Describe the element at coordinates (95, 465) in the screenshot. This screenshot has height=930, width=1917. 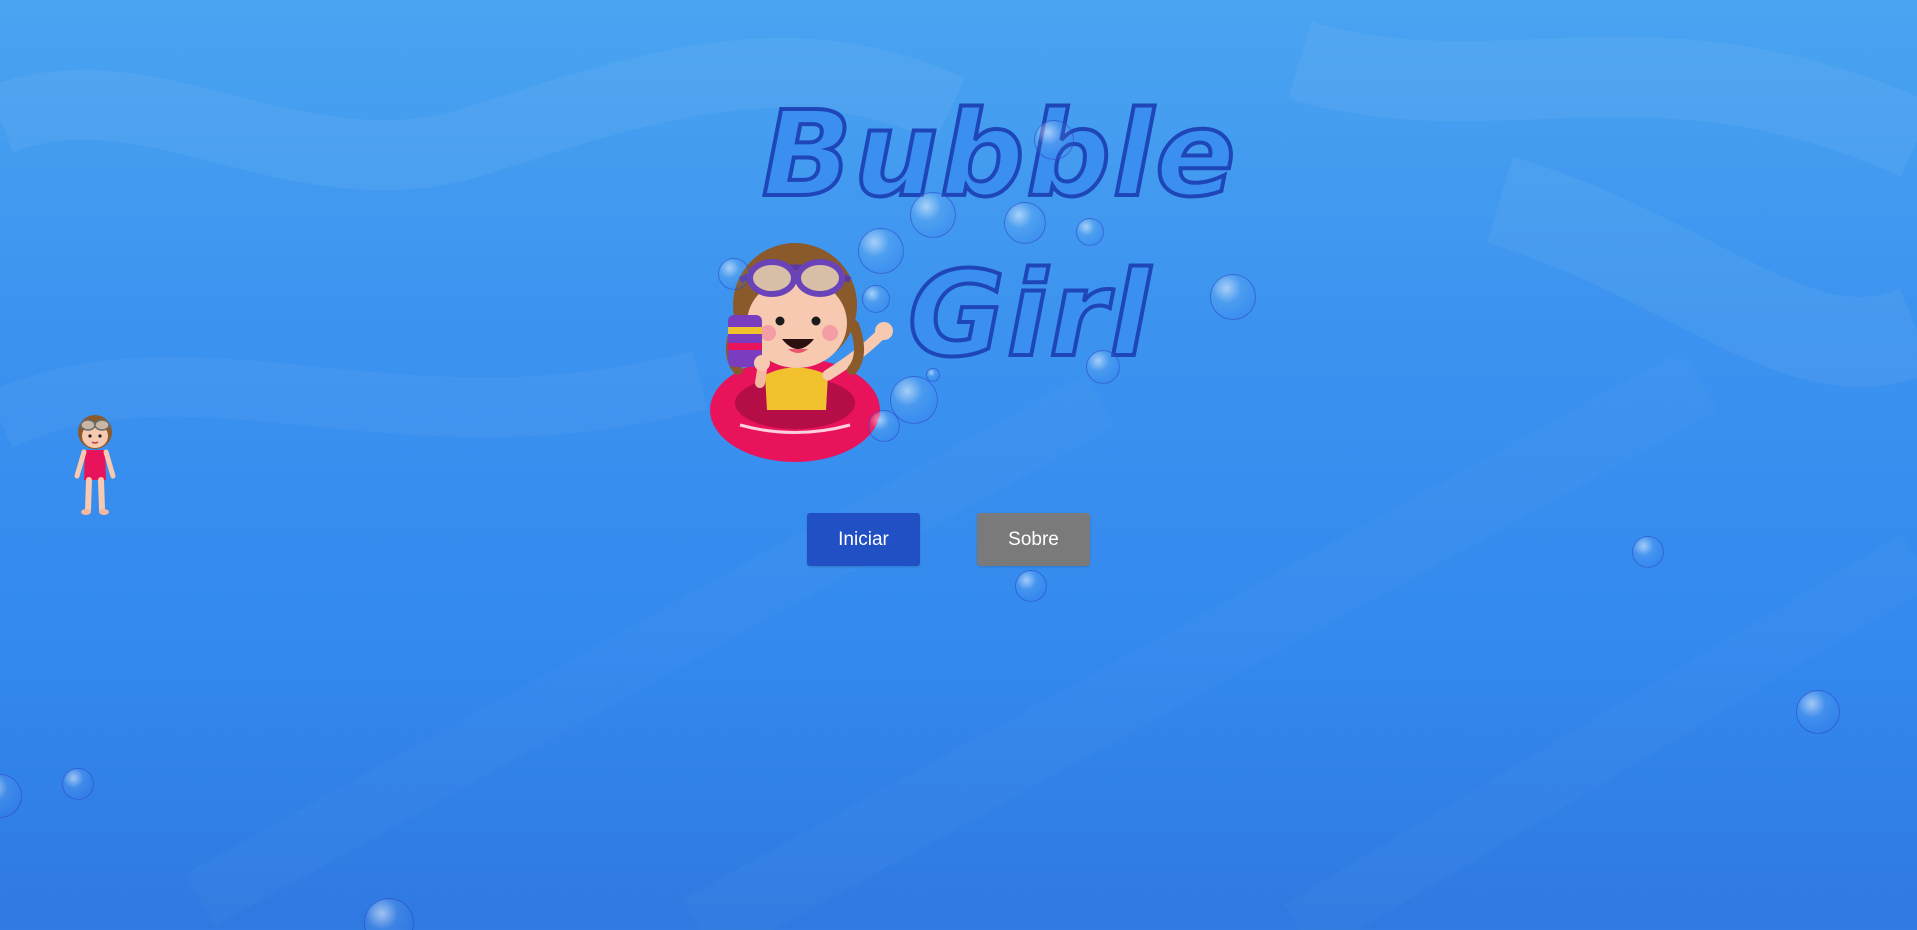
I see `player-girl-icon` at that location.